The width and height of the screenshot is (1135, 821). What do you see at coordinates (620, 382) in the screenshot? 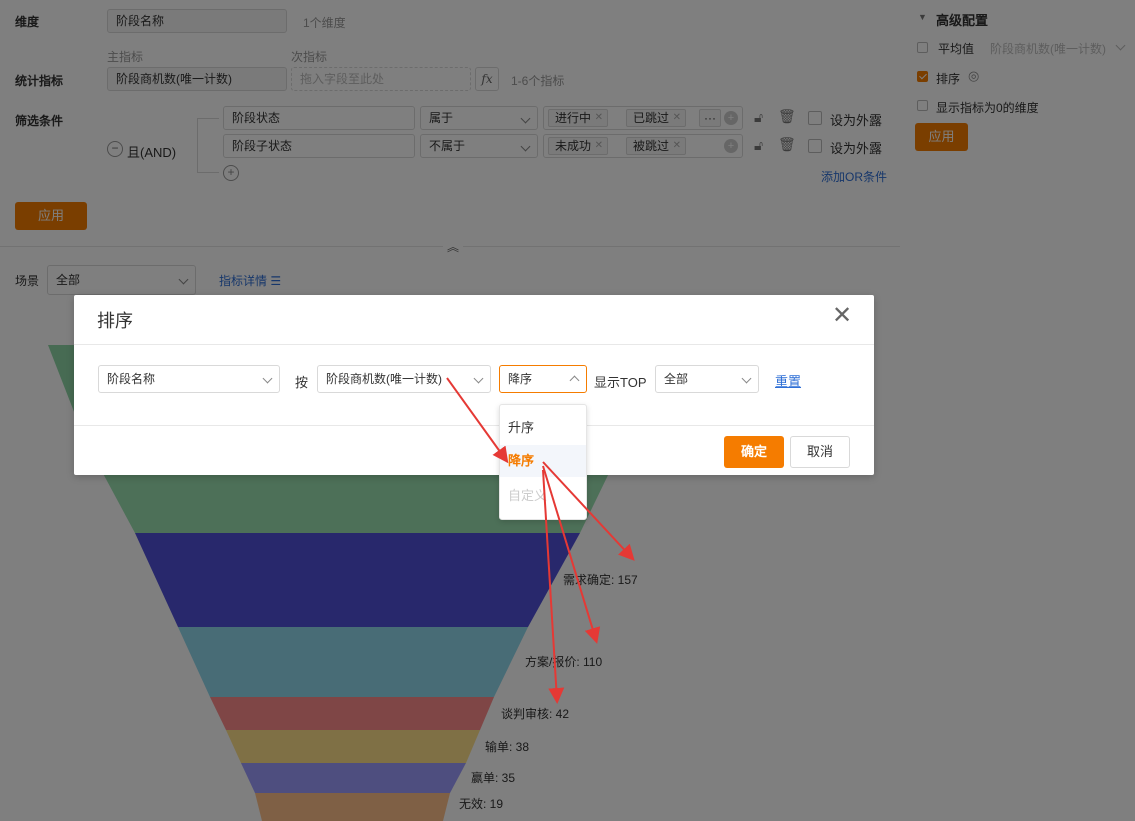
I see `top-label: 显示TOP` at bounding box center [620, 382].